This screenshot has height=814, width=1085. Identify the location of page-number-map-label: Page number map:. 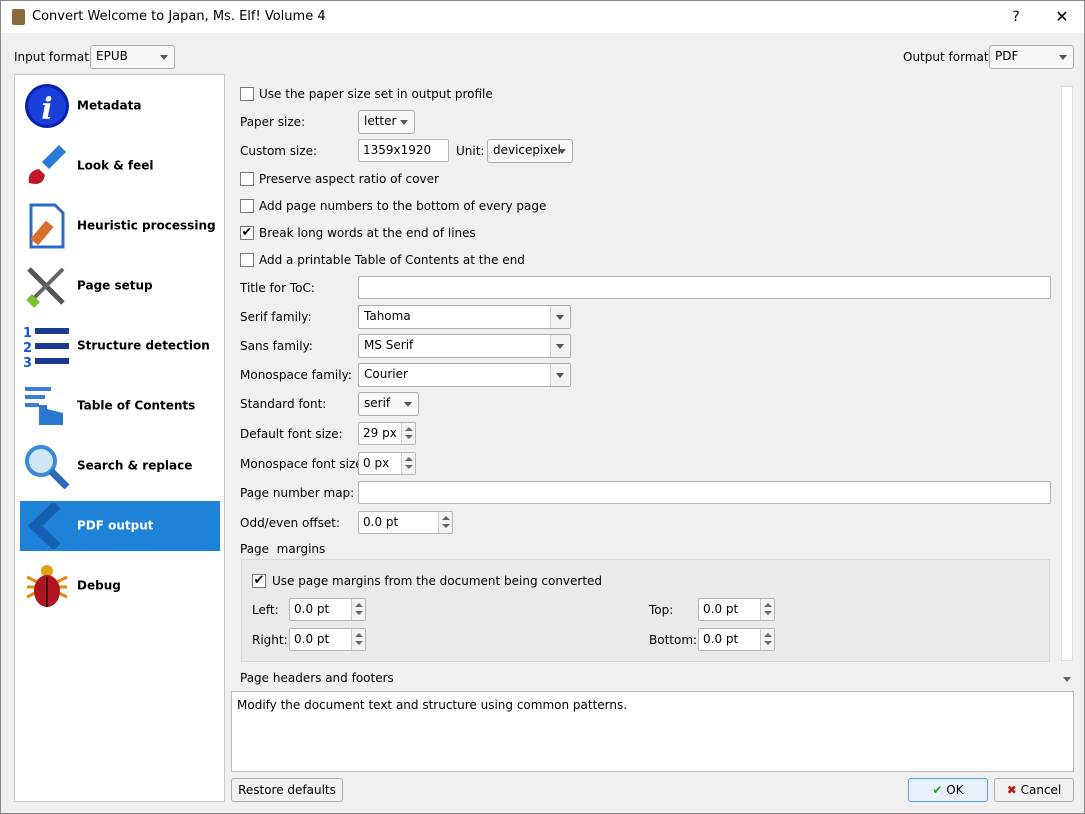
(297, 493).